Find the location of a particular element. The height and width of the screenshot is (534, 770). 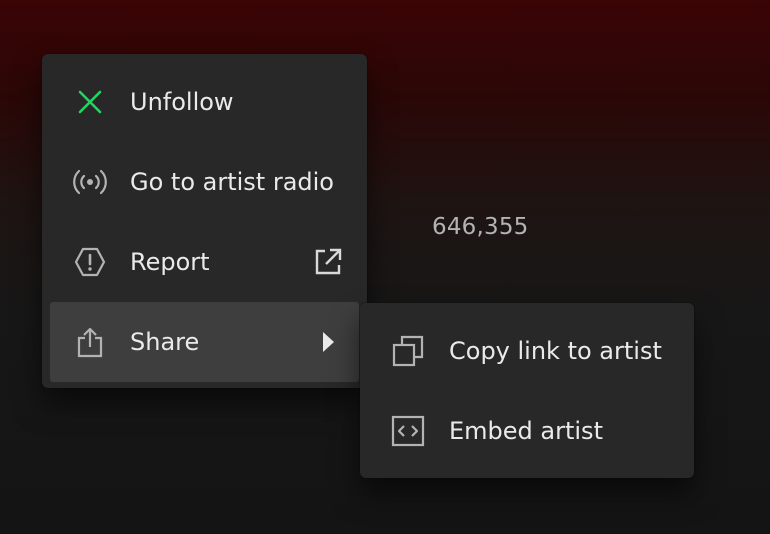

menu-item-report: Report is located at coordinates (204, 262).